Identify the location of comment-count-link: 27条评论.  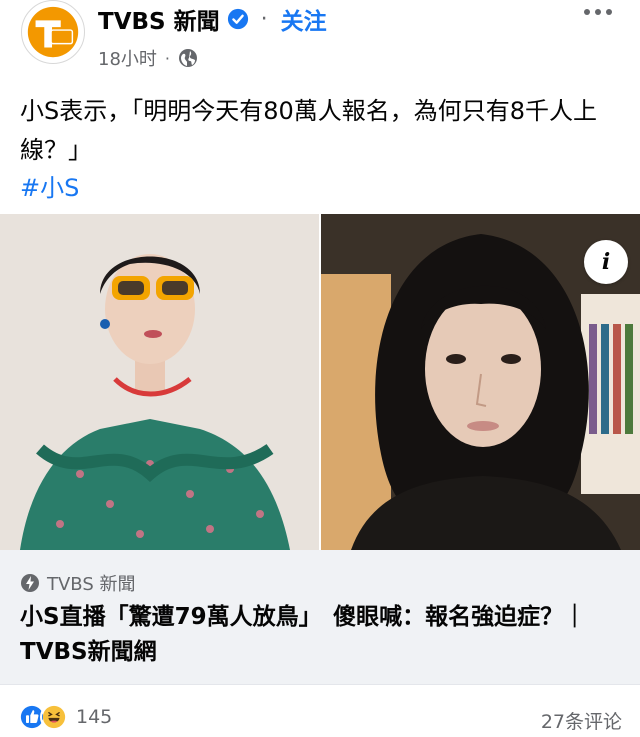
(581, 720).